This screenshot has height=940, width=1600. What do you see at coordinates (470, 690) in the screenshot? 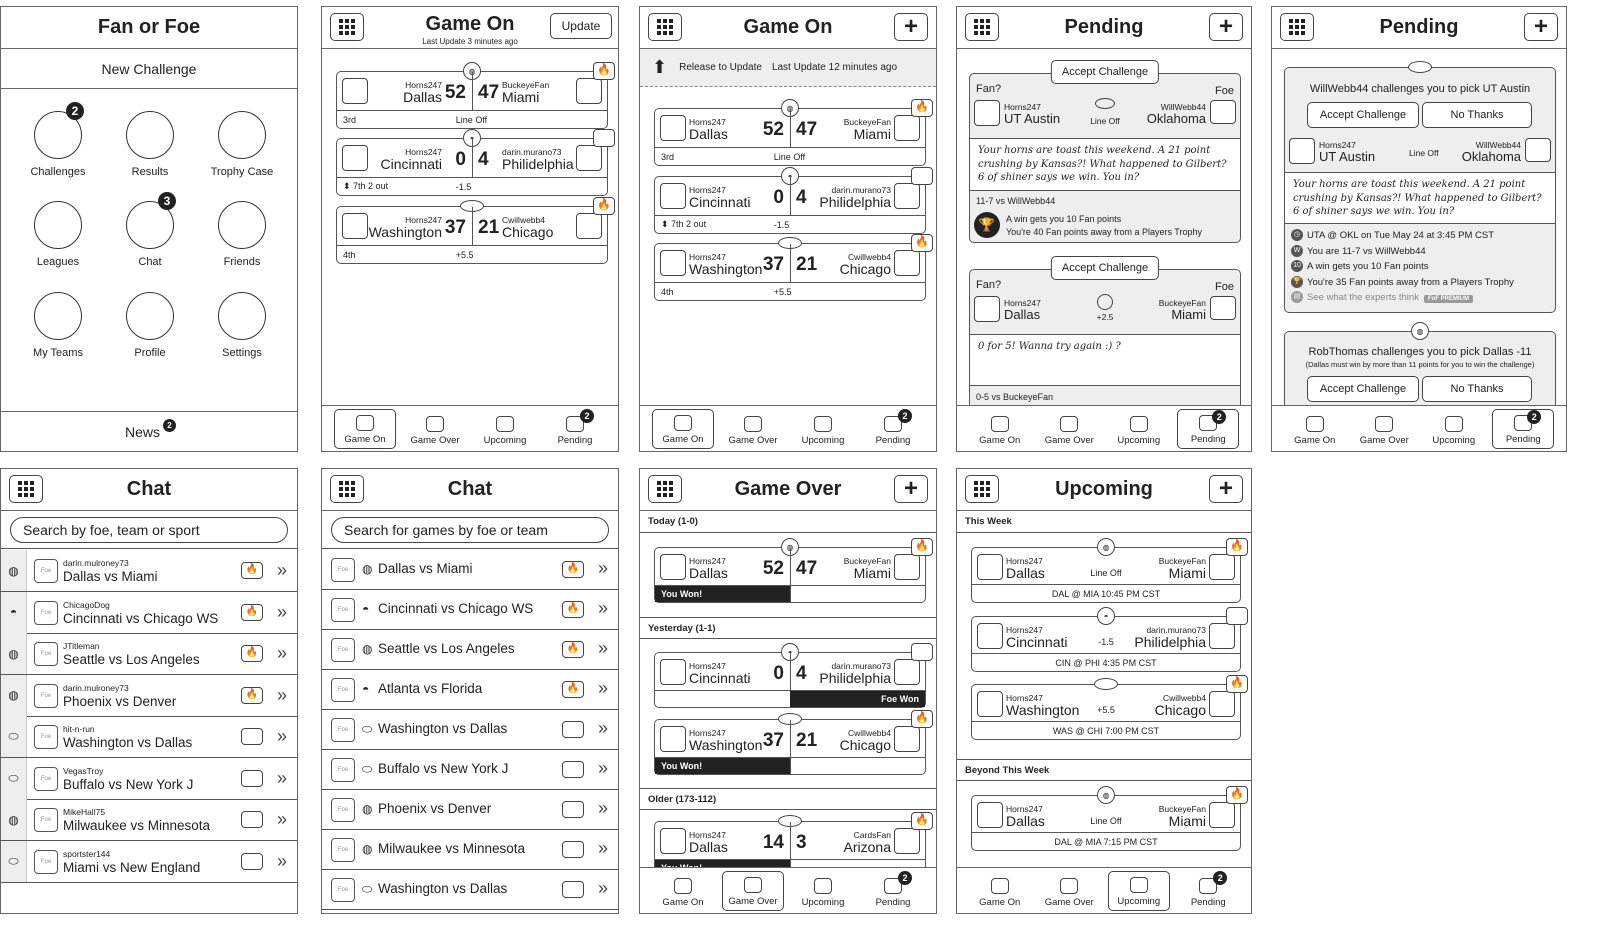
I see `chat-row: Foe ◓ Atlanta vs Florida 🔥 »` at bounding box center [470, 690].